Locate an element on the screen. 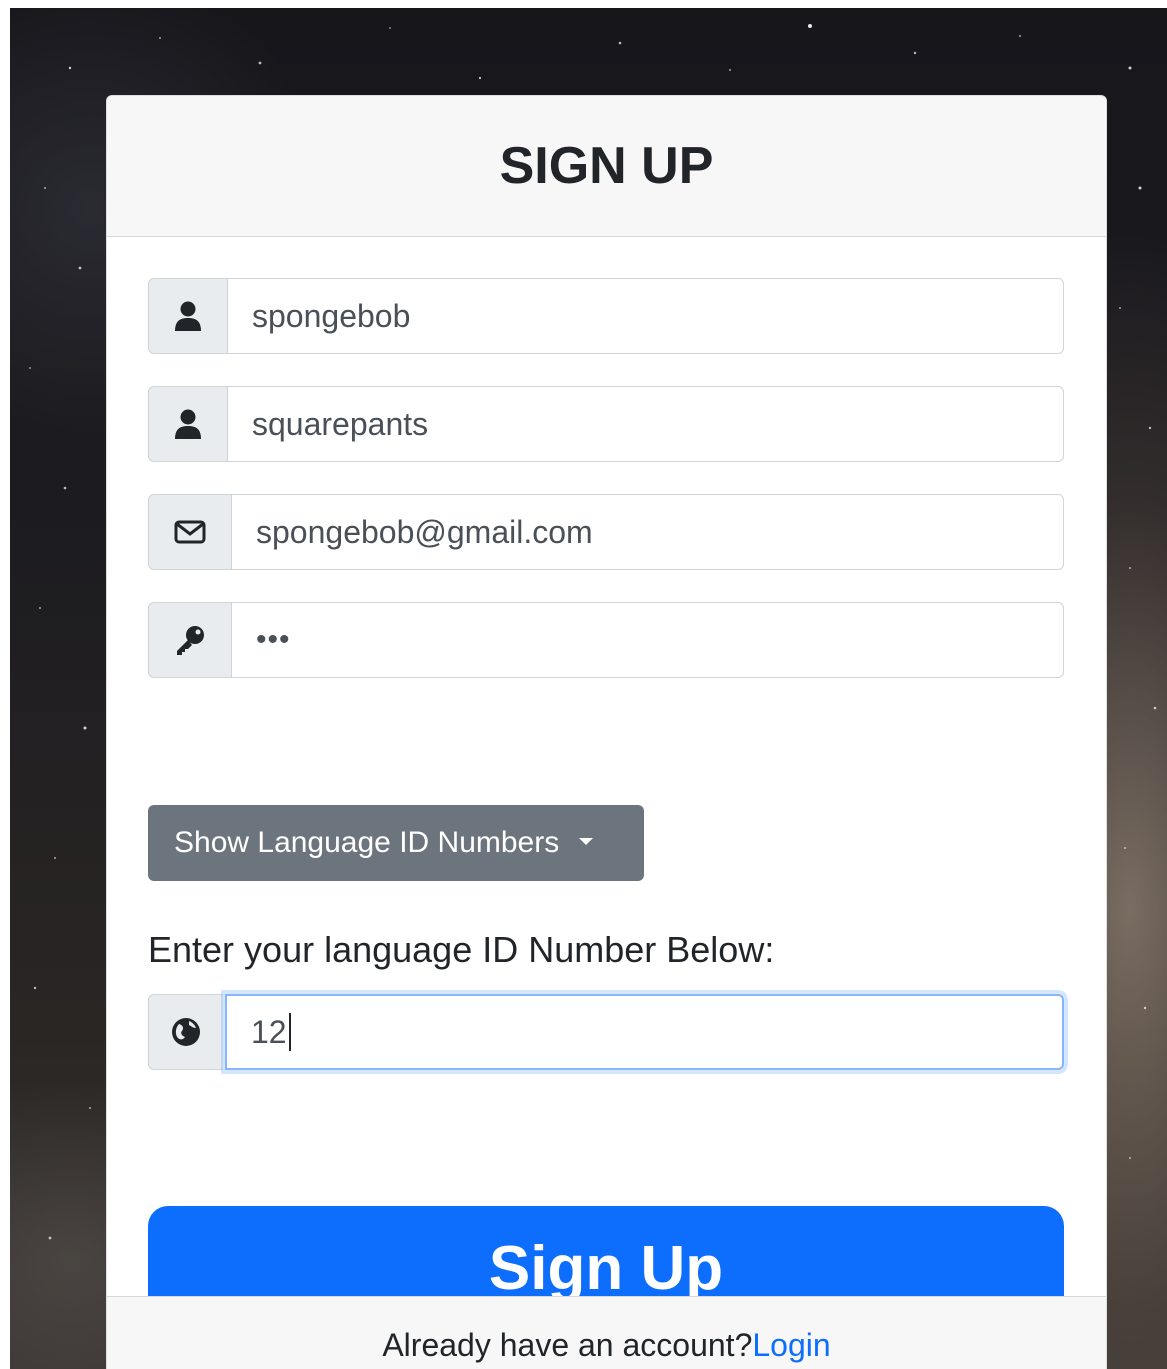  last-name-value: squarepants is located at coordinates (340, 423).